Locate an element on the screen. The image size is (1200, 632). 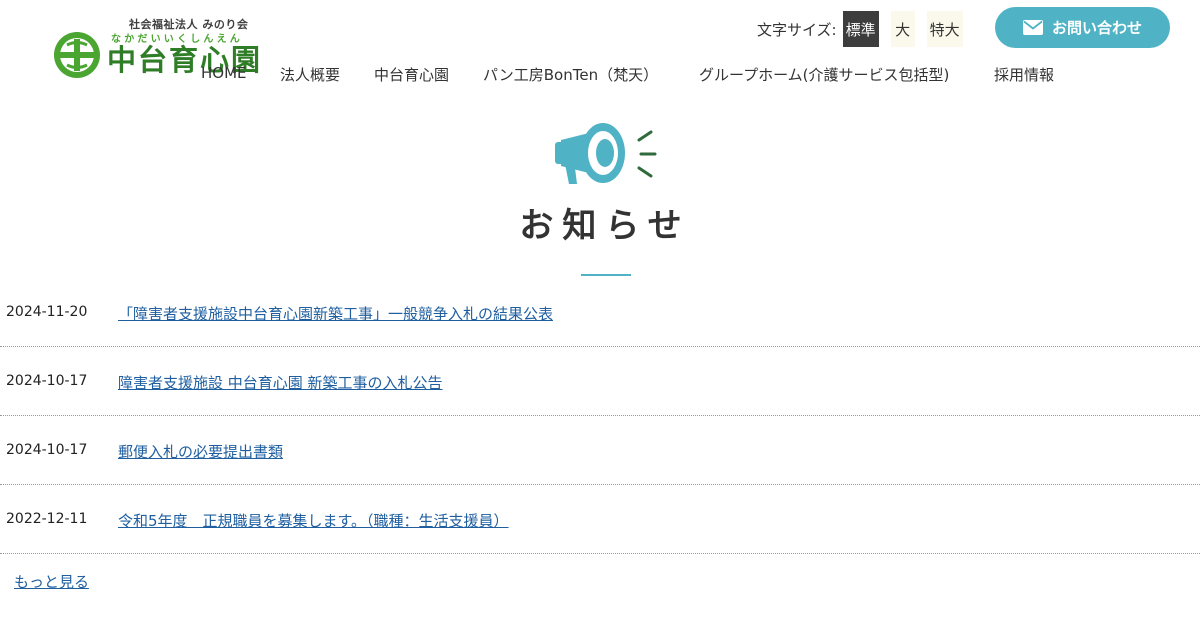
megaphone-icon is located at coordinates (606, 153).